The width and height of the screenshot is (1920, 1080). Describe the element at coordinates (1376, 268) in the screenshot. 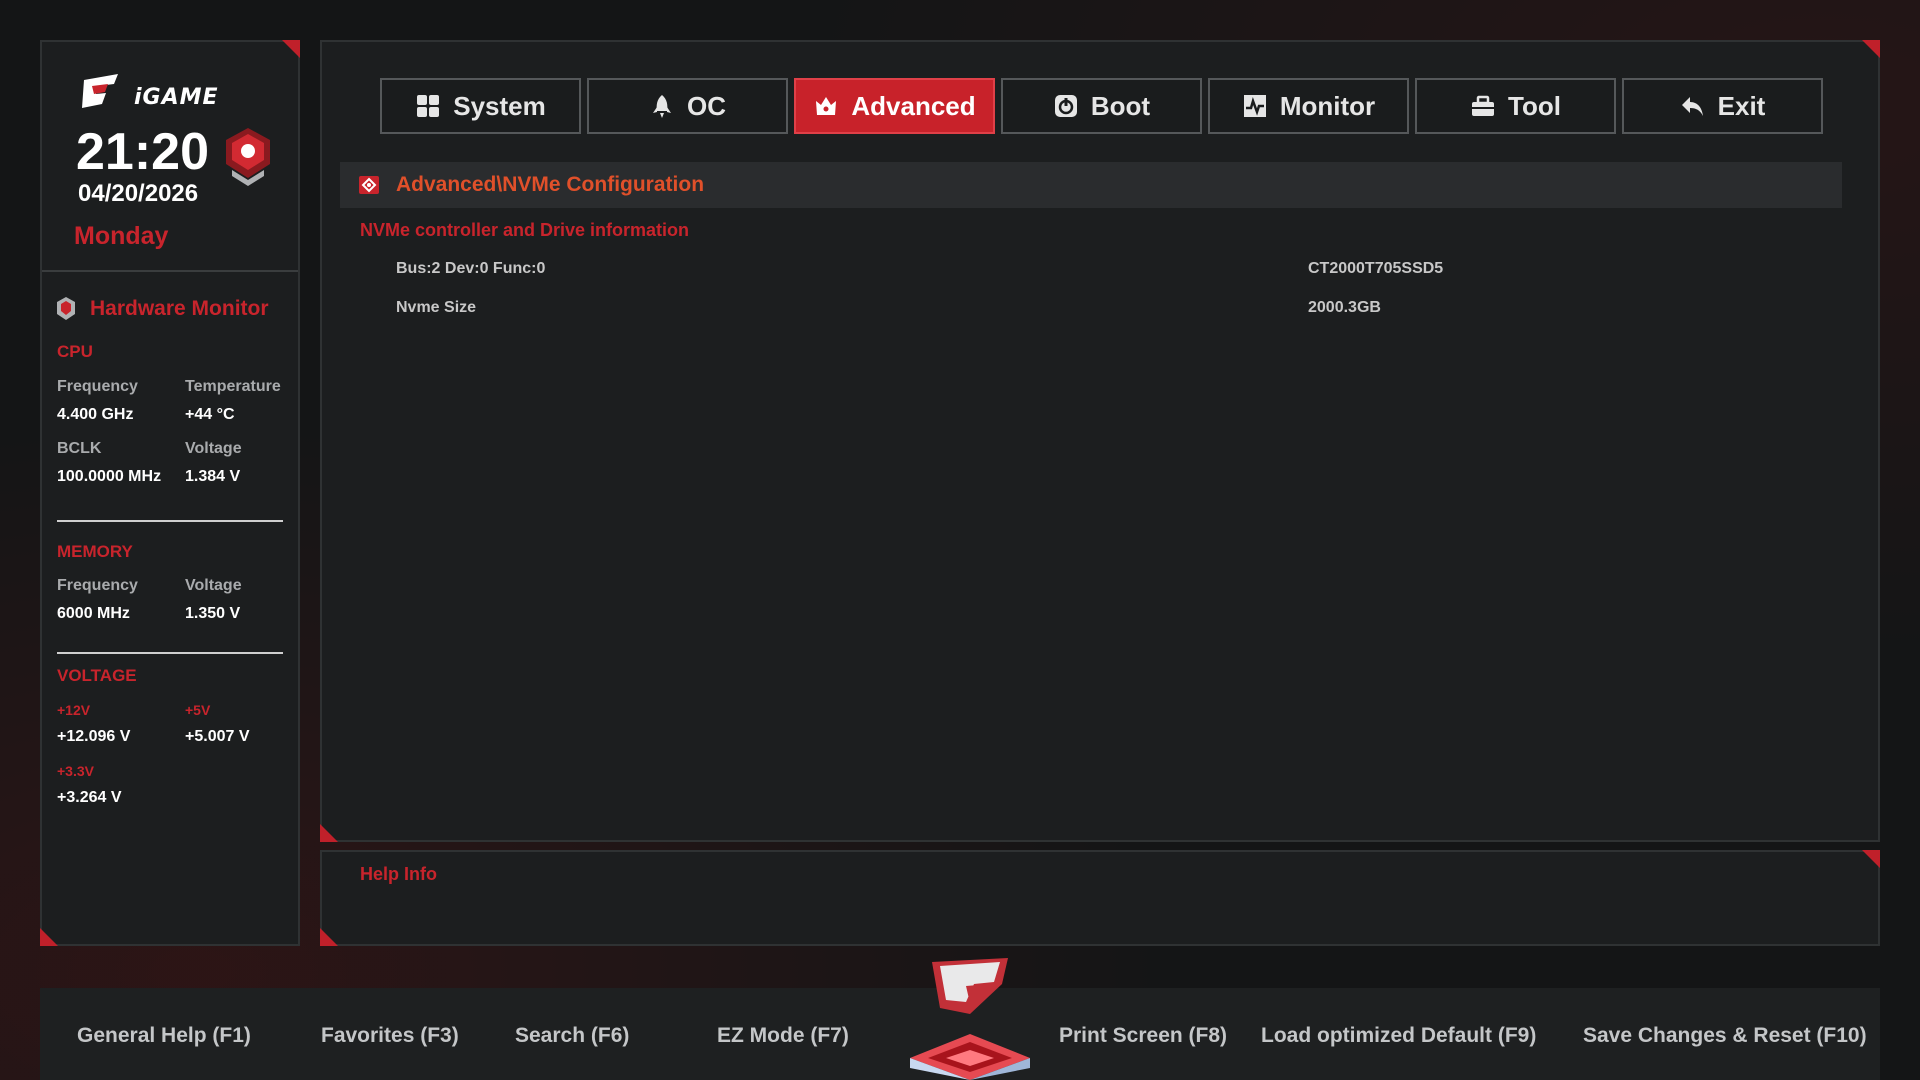

I see `drive-model-value: CT2000T705SSD5` at that location.